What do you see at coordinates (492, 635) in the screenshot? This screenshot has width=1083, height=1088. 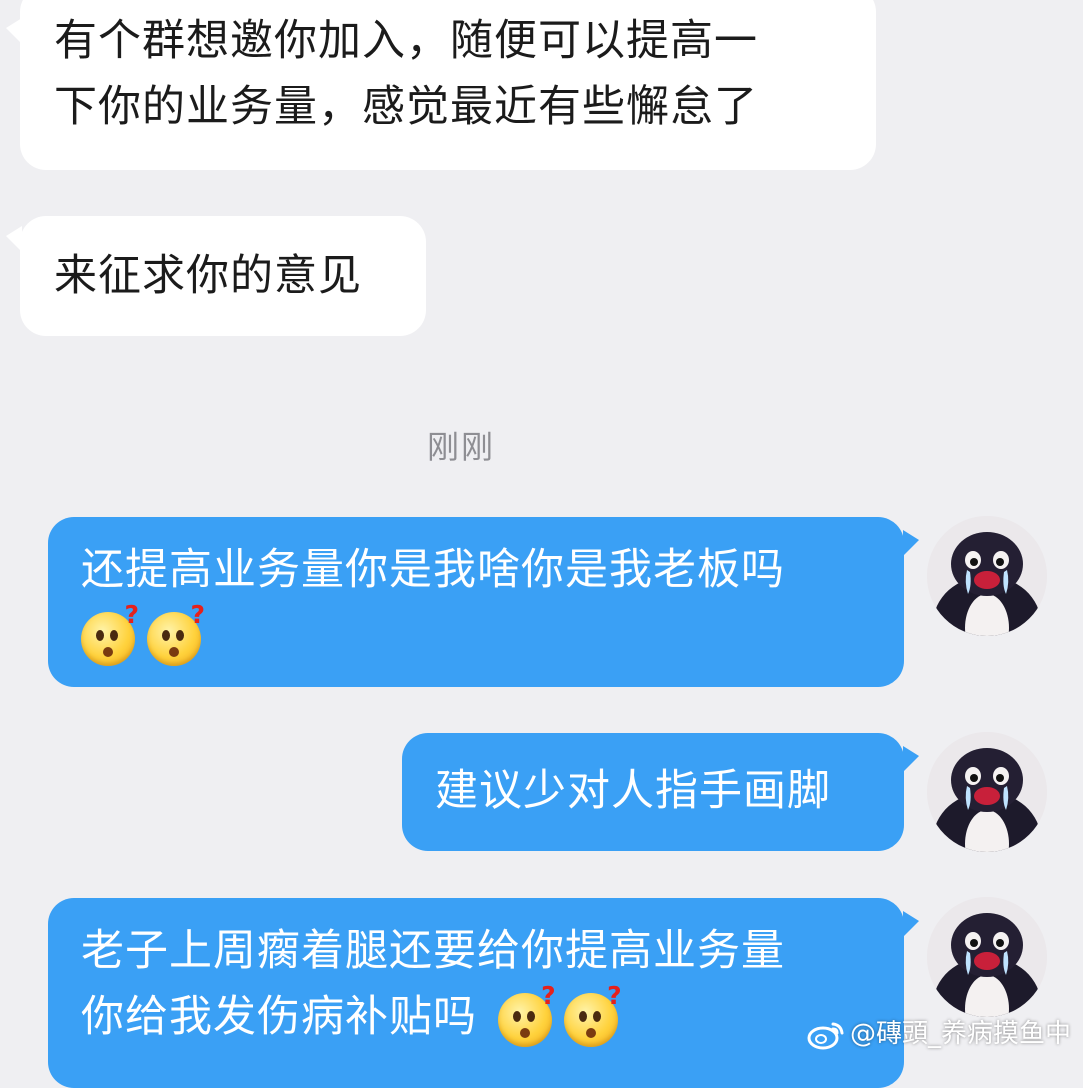 I see `emoji-row: ??` at bounding box center [492, 635].